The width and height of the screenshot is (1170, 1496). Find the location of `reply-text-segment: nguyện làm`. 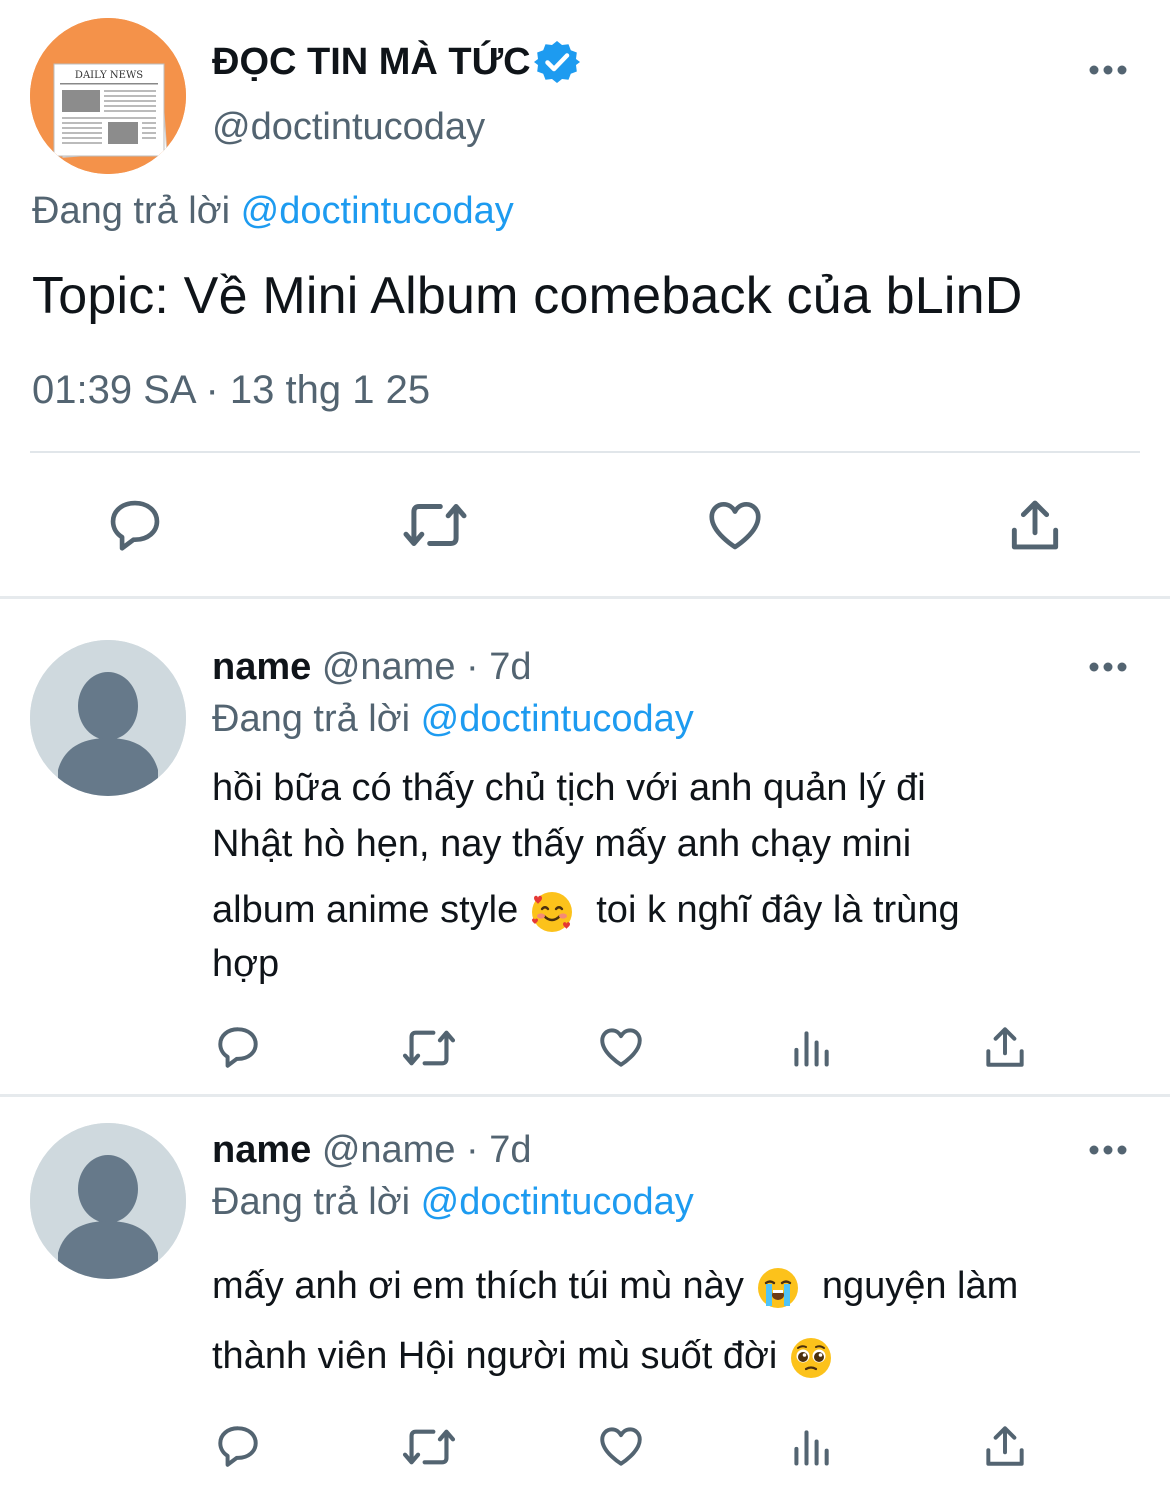

reply-text-segment: nguyện làm is located at coordinates (920, 1286).